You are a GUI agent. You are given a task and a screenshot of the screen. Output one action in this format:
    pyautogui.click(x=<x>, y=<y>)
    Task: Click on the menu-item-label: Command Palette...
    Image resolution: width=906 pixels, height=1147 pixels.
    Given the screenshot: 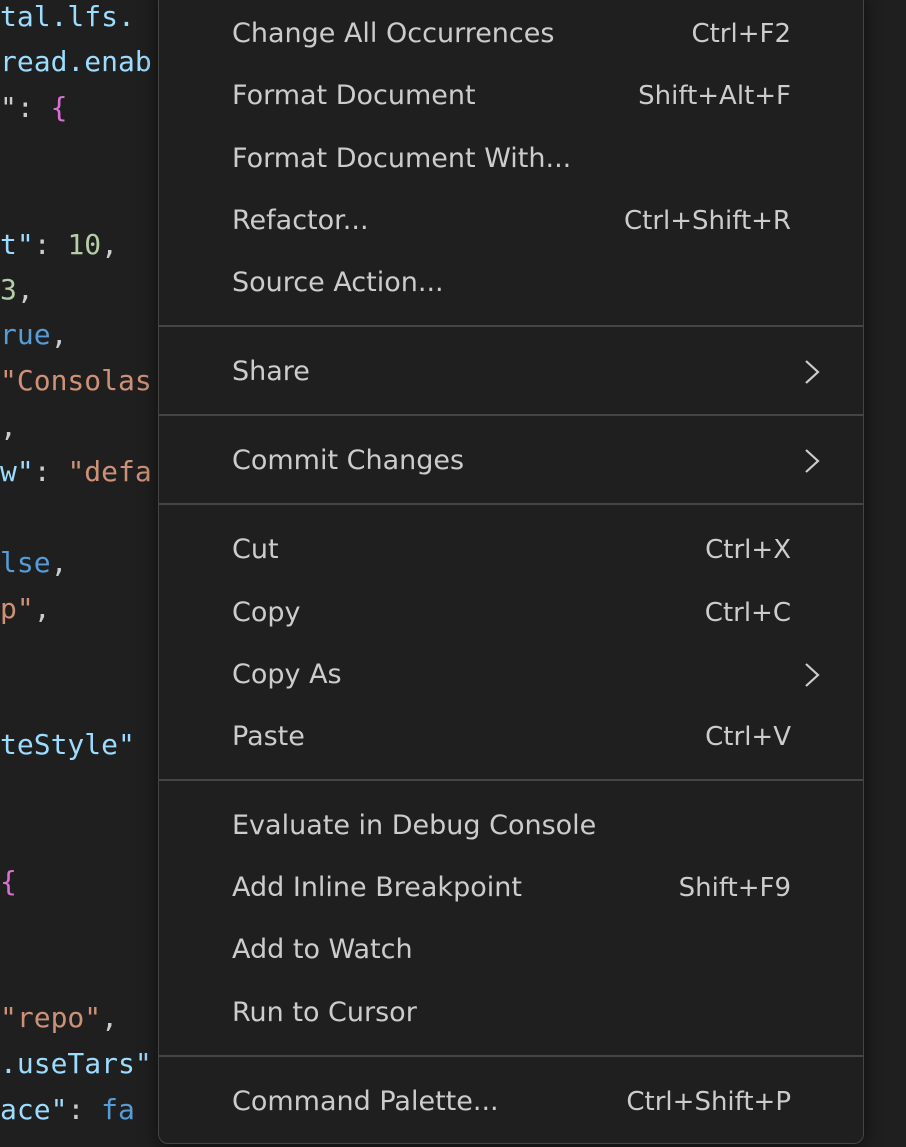 What is the action you would take?
    pyautogui.click(x=365, y=1101)
    